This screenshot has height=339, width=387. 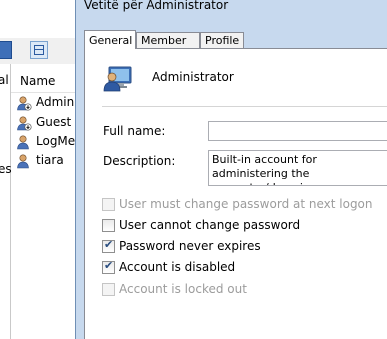 I want to click on checkbox-label: Password never expires, so click(x=190, y=246).